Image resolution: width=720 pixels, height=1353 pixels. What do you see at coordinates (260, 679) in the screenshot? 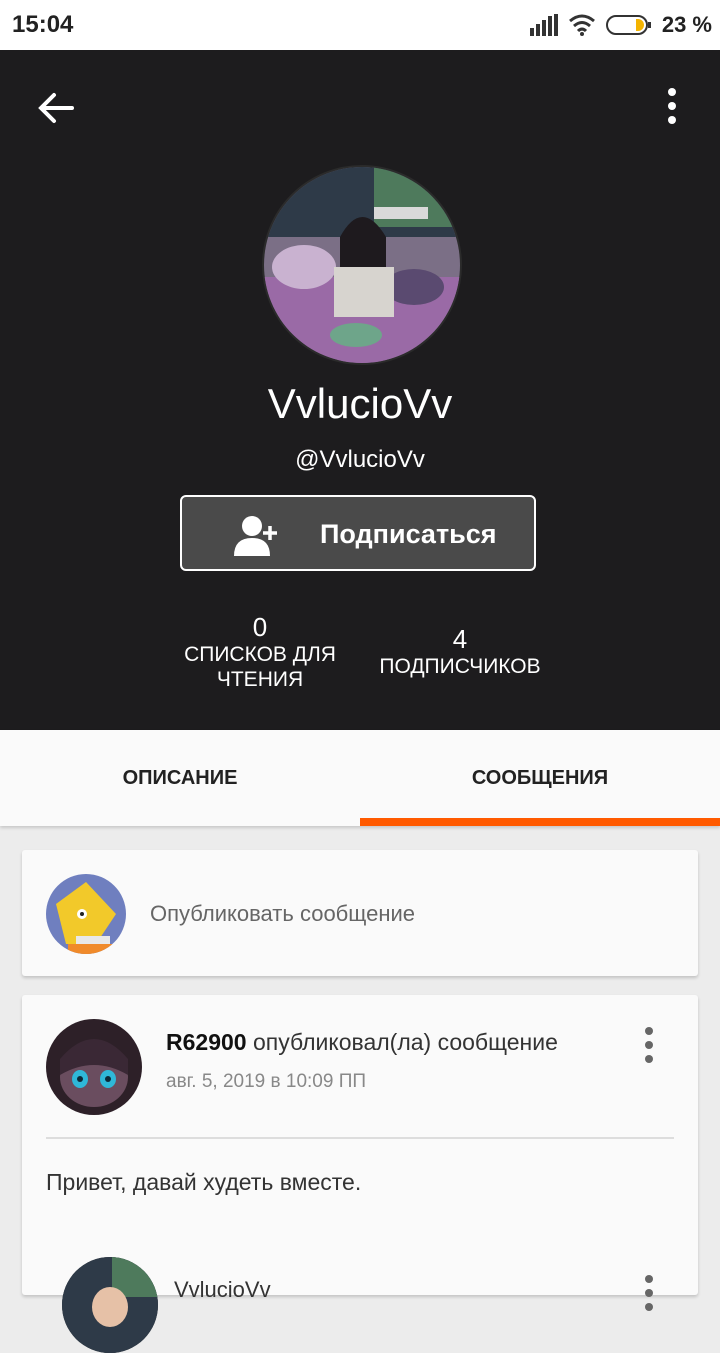
I see `reading-lists-label-line2: ЧТЕНИЯ` at bounding box center [260, 679].